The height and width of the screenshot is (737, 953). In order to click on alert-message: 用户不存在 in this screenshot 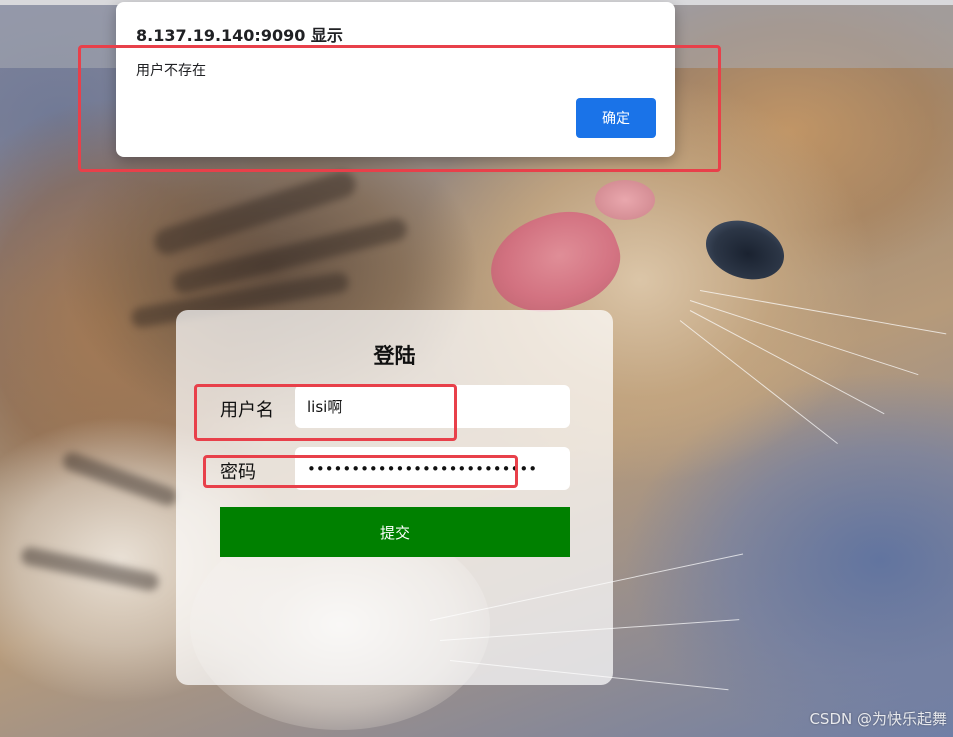, I will do `click(171, 71)`.